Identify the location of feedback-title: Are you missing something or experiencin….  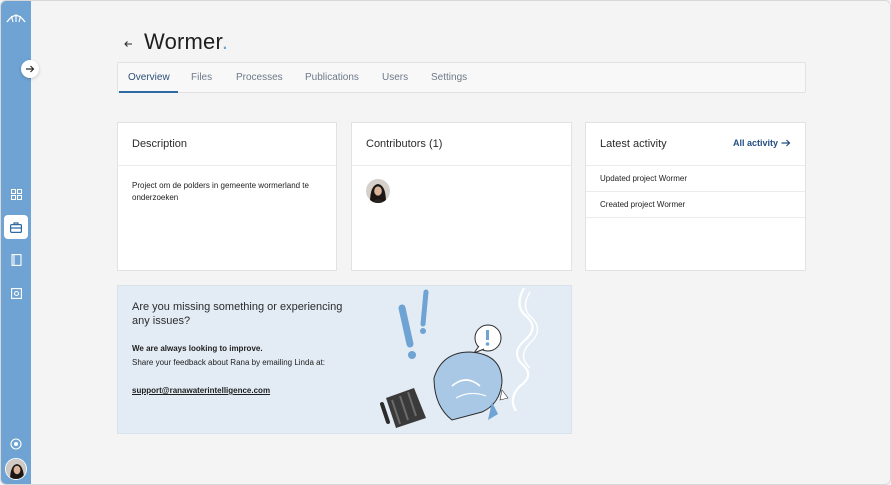
(237, 314).